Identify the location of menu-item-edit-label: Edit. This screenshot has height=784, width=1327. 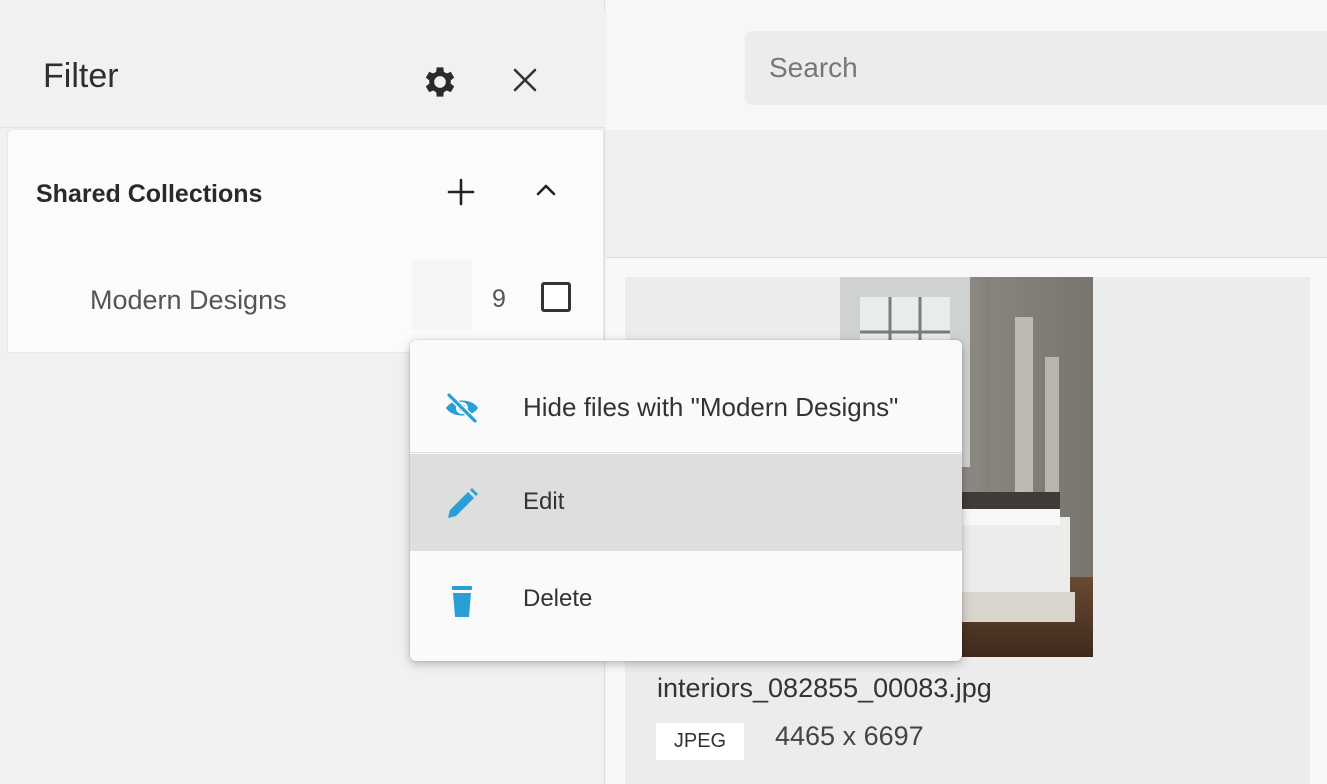
(544, 501).